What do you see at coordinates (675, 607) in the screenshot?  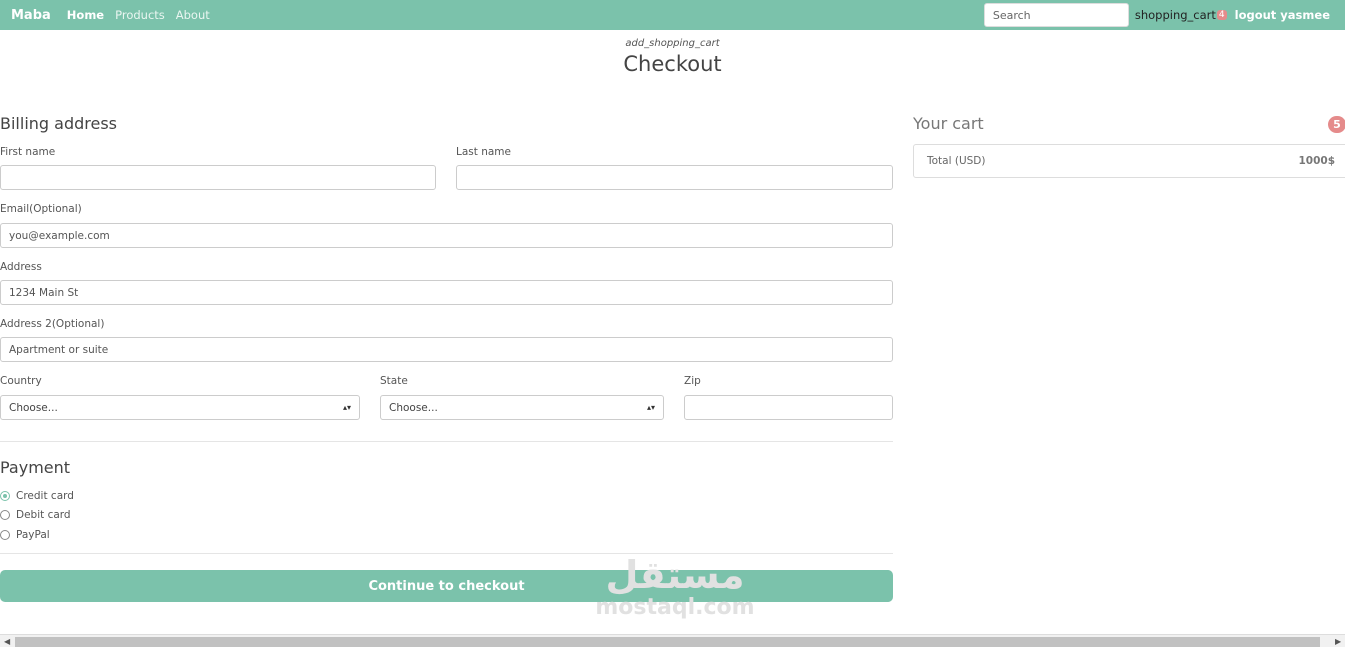 I see `watermark-latin: mostaql.com` at bounding box center [675, 607].